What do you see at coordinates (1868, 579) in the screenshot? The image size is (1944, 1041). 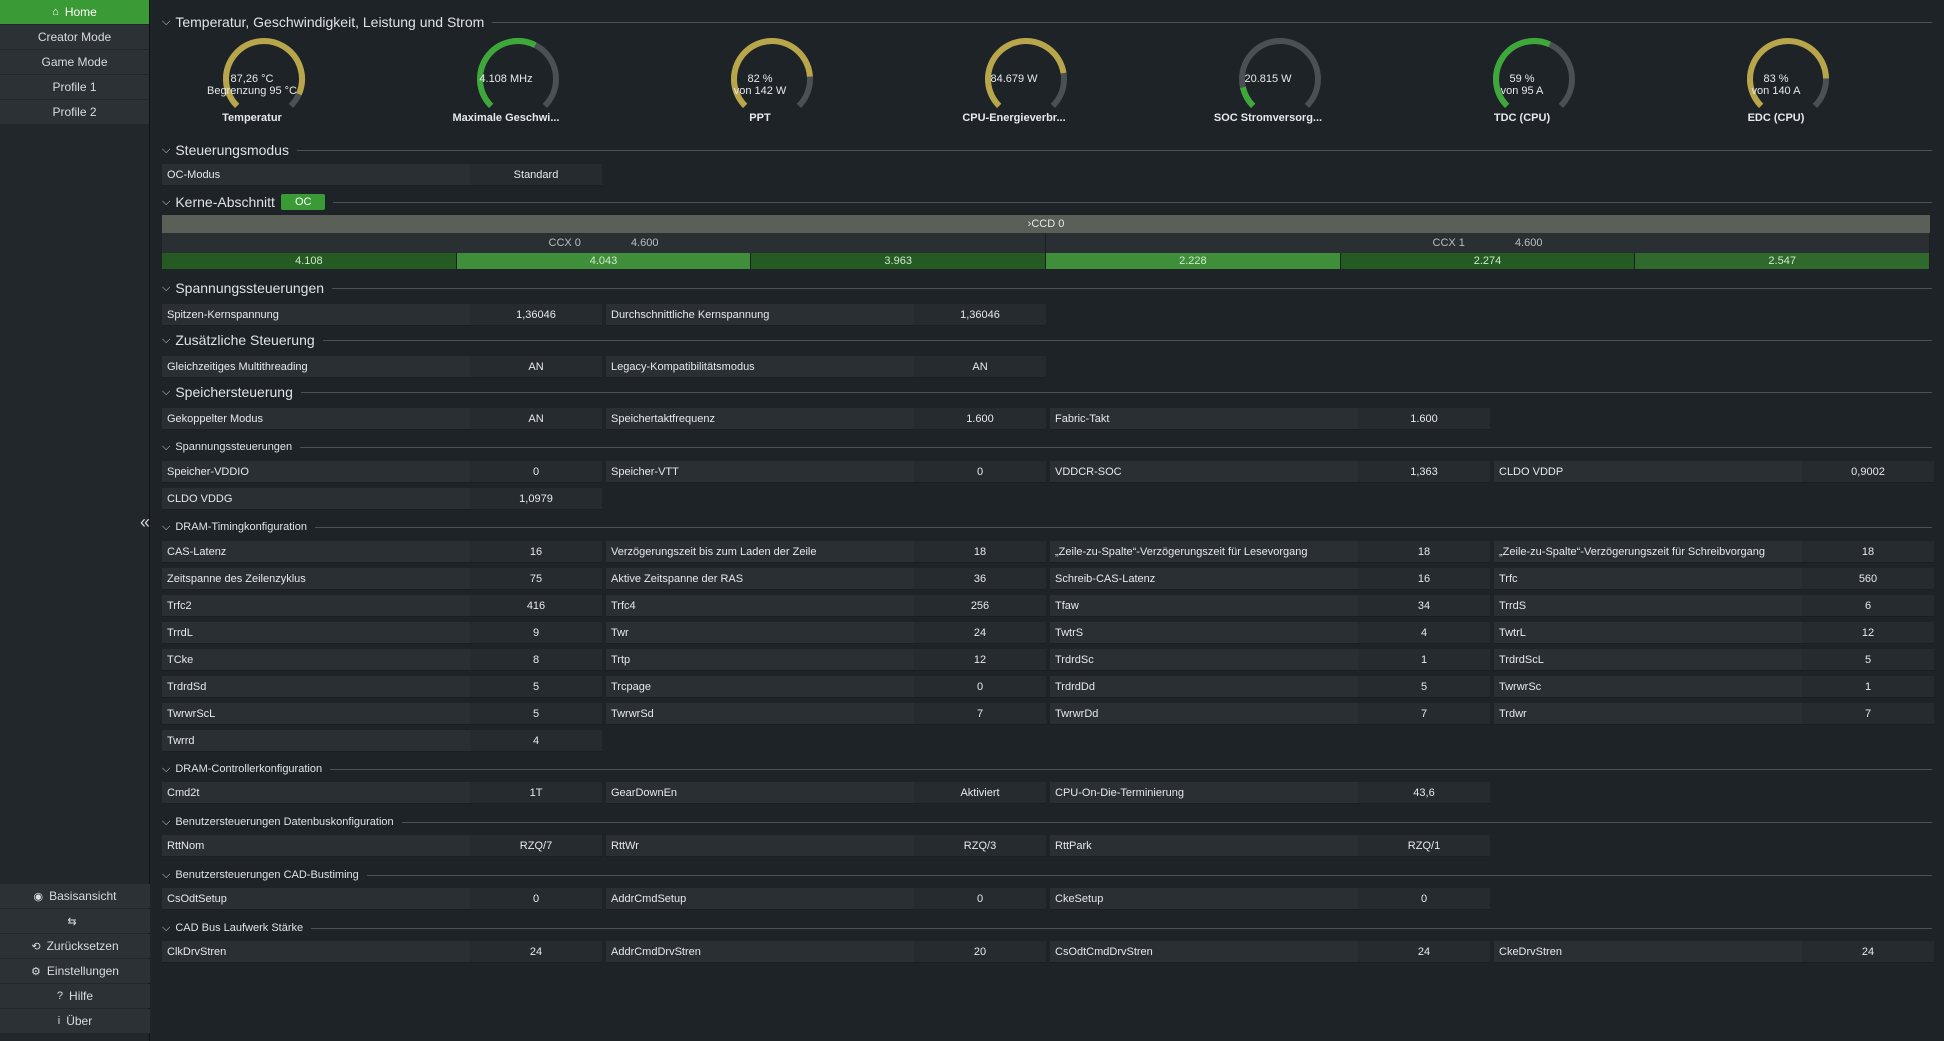 I see `field-value: 560` at bounding box center [1868, 579].